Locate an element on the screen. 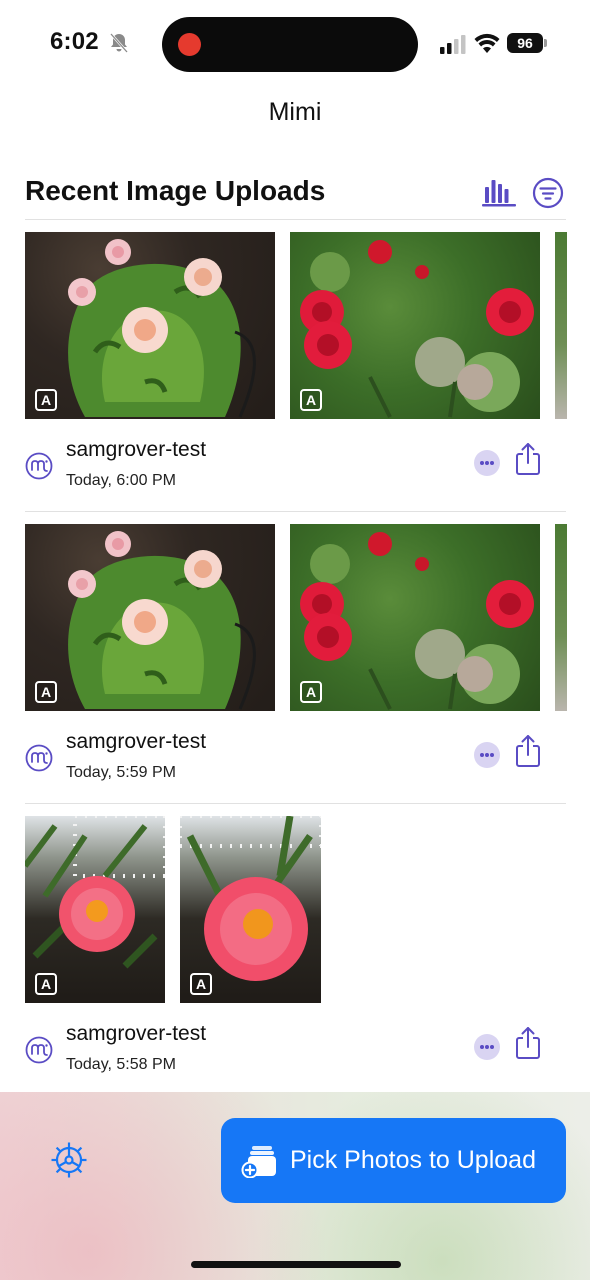 The width and height of the screenshot is (590, 1280). upload-entry: samgrover-test Today, 5:58 PM is located at coordinates (295, 1062).